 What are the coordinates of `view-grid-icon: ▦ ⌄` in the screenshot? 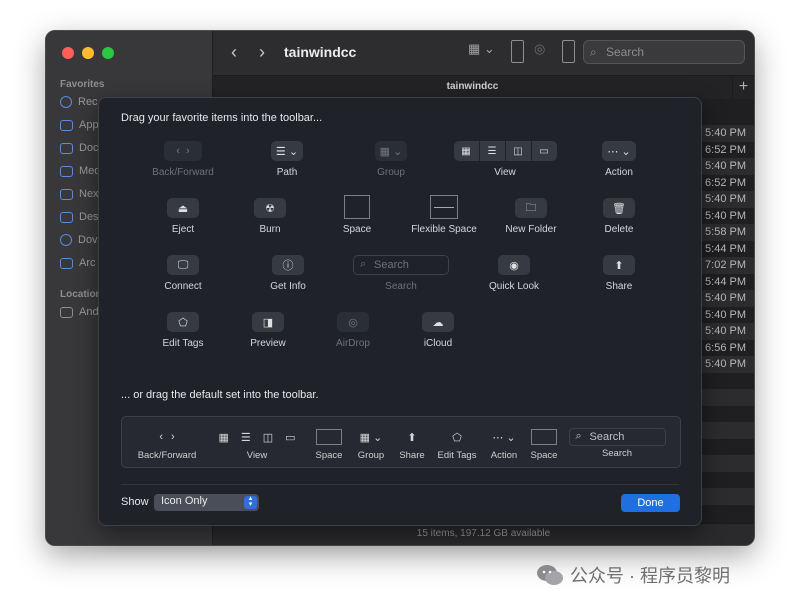 It's located at (481, 49).